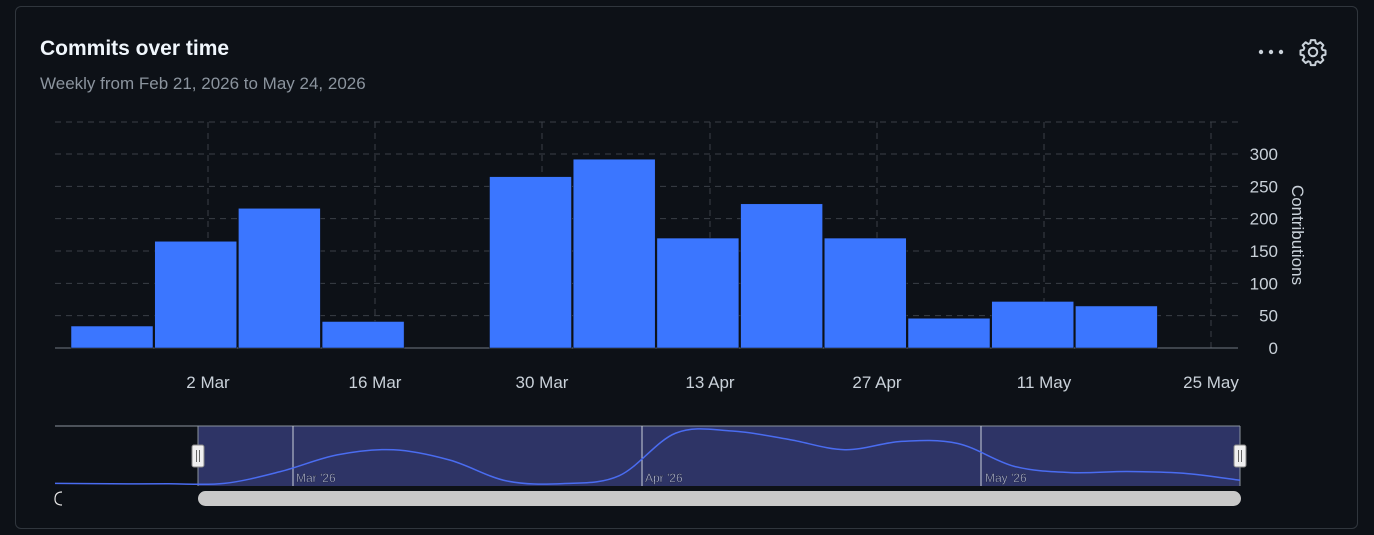 This screenshot has width=1374, height=535. What do you see at coordinates (1264, 219) in the screenshot?
I see `y-tick-label: 200` at bounding box center [1264, 219].